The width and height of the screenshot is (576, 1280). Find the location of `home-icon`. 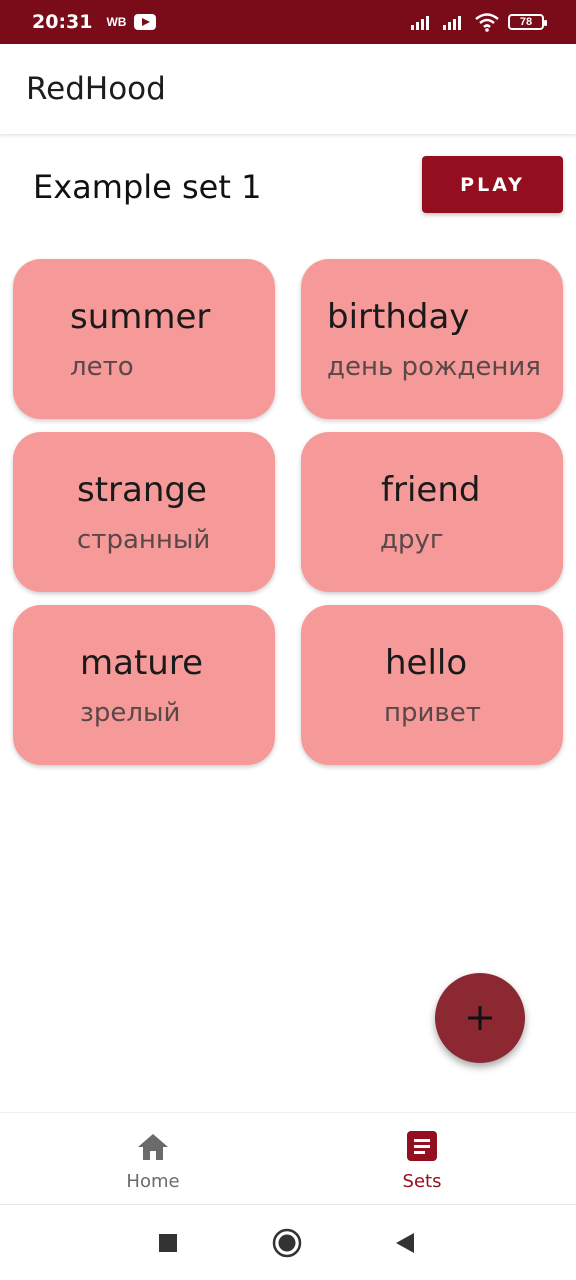

home-icon is located at coordinates (153, 1147).